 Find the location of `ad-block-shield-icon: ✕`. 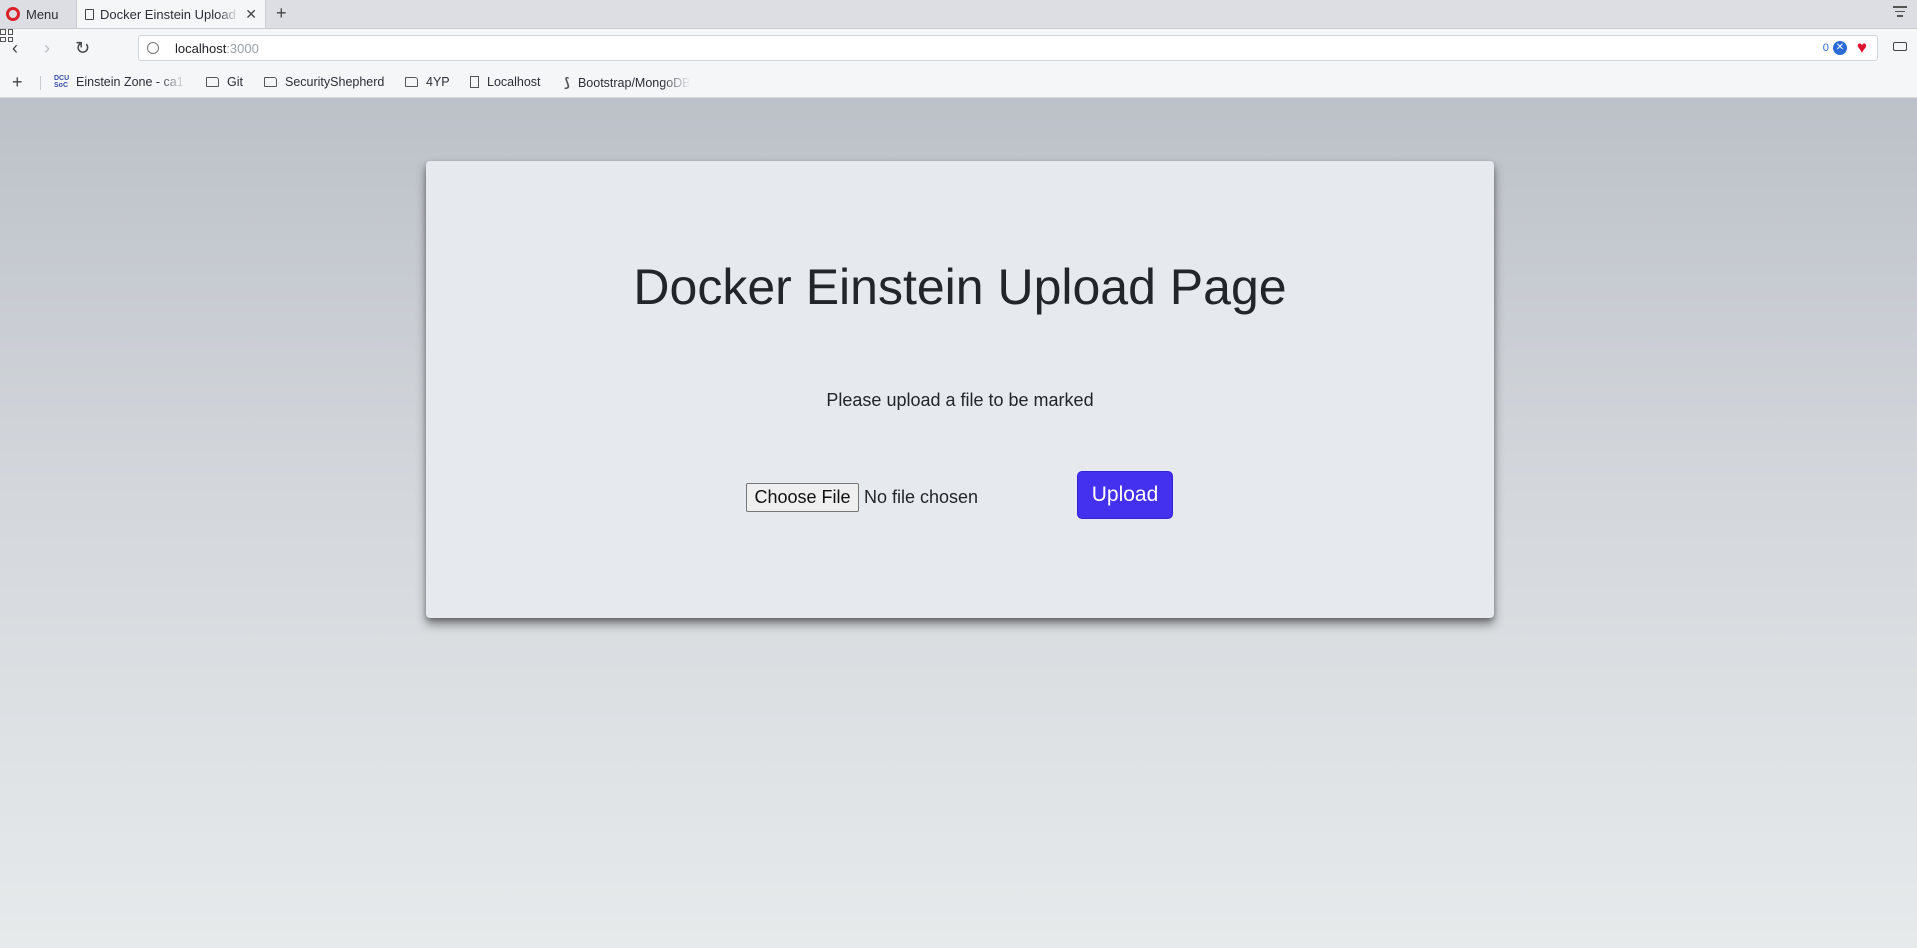

ad-block-shield-icon: ✕ is located at coordinates (1839, 48).